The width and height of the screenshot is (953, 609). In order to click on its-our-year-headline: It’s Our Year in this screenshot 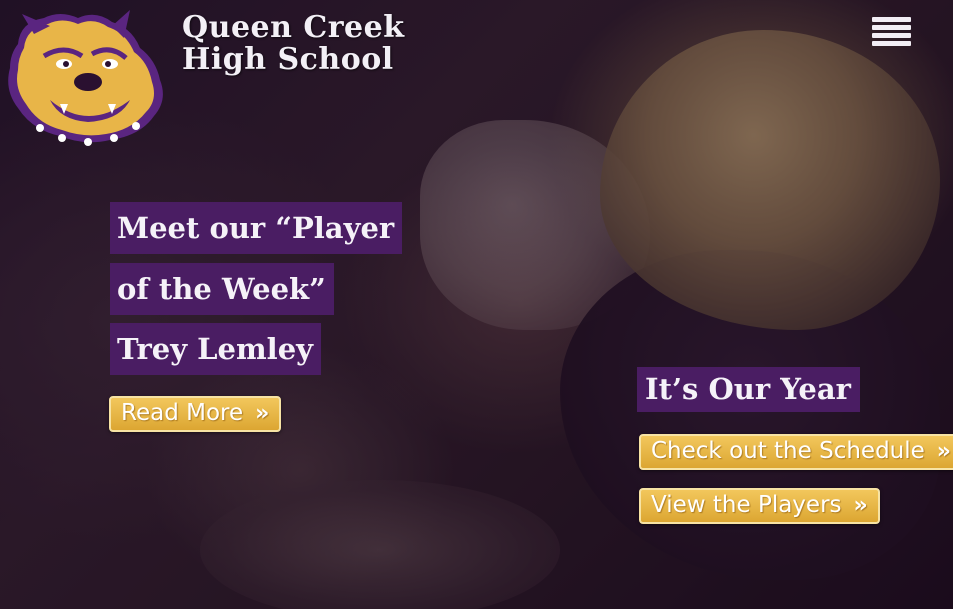, I will do `click(748, 389)`.